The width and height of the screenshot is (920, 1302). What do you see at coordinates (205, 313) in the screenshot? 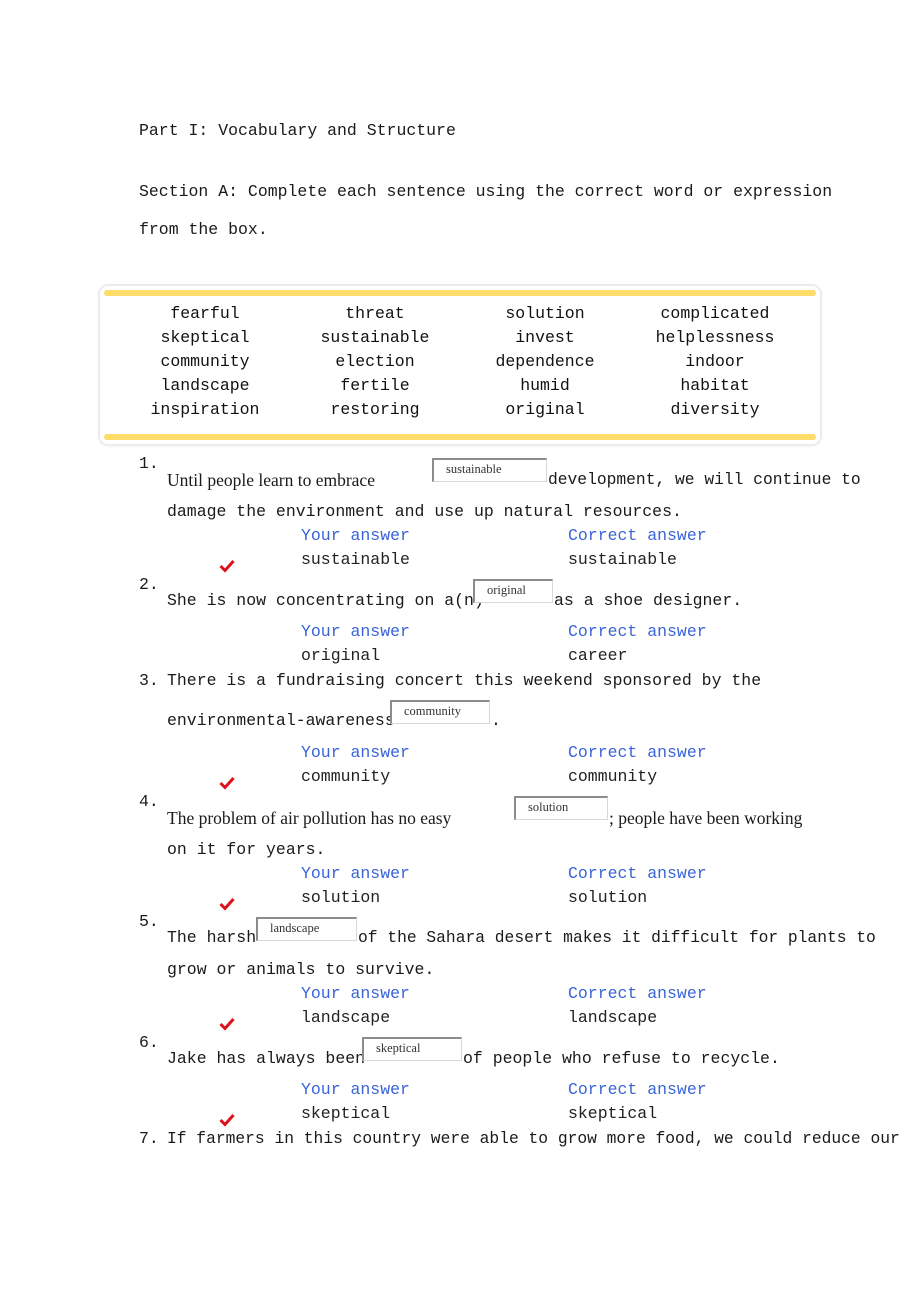
I see `word-box-item: fearful` at bounding box center [205, 313].